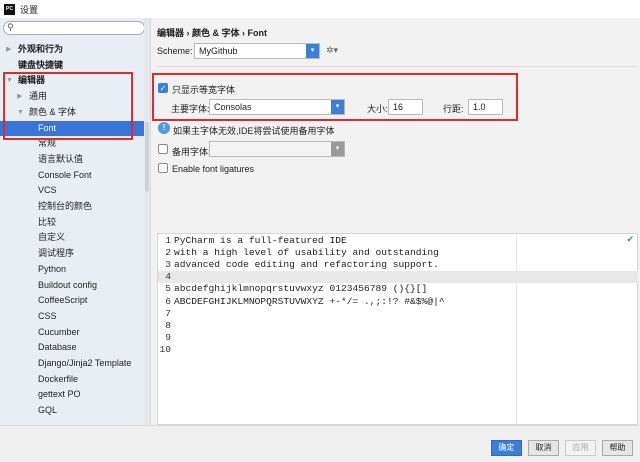 This screenshot has height=462, width=640. What do you see at coordinates (147, 221) in the screenshot?
I see `sidebar-scrollbar` at bounding box center [147, 221].